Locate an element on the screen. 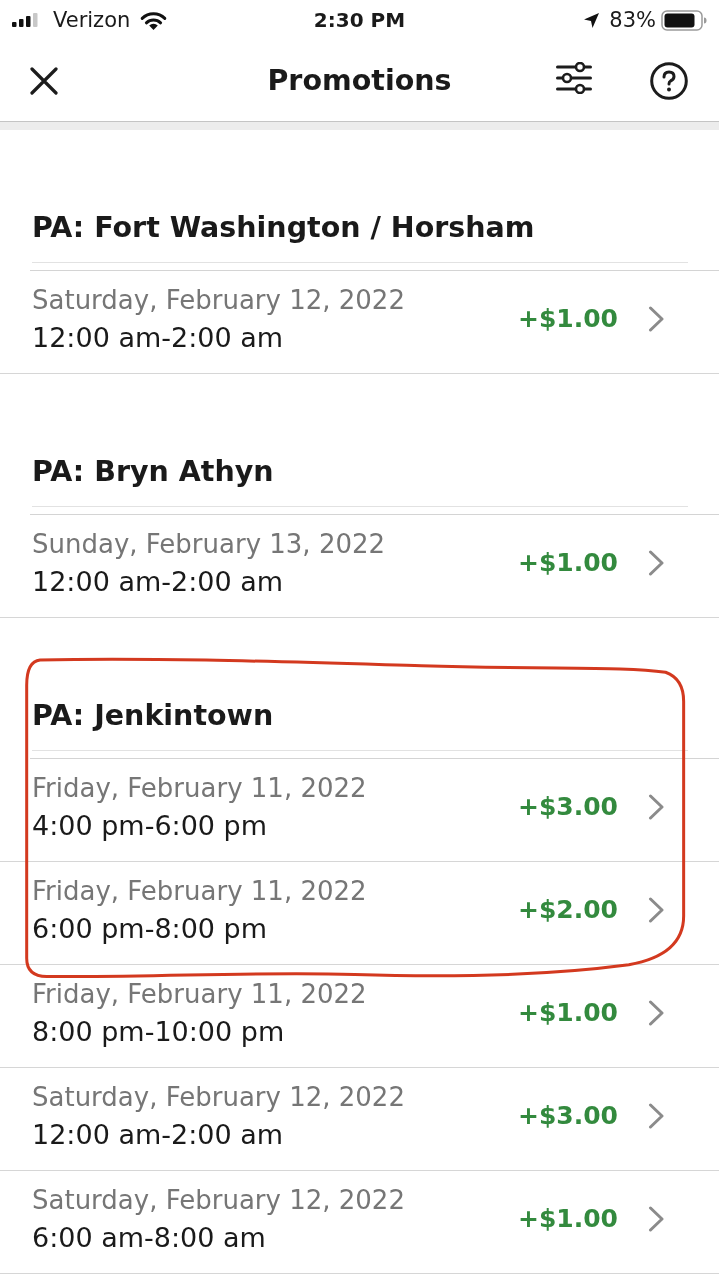 The image size is (719, 1279). section-title: PA: Fort Washington / Horsham is located at coordinates (283, 228).